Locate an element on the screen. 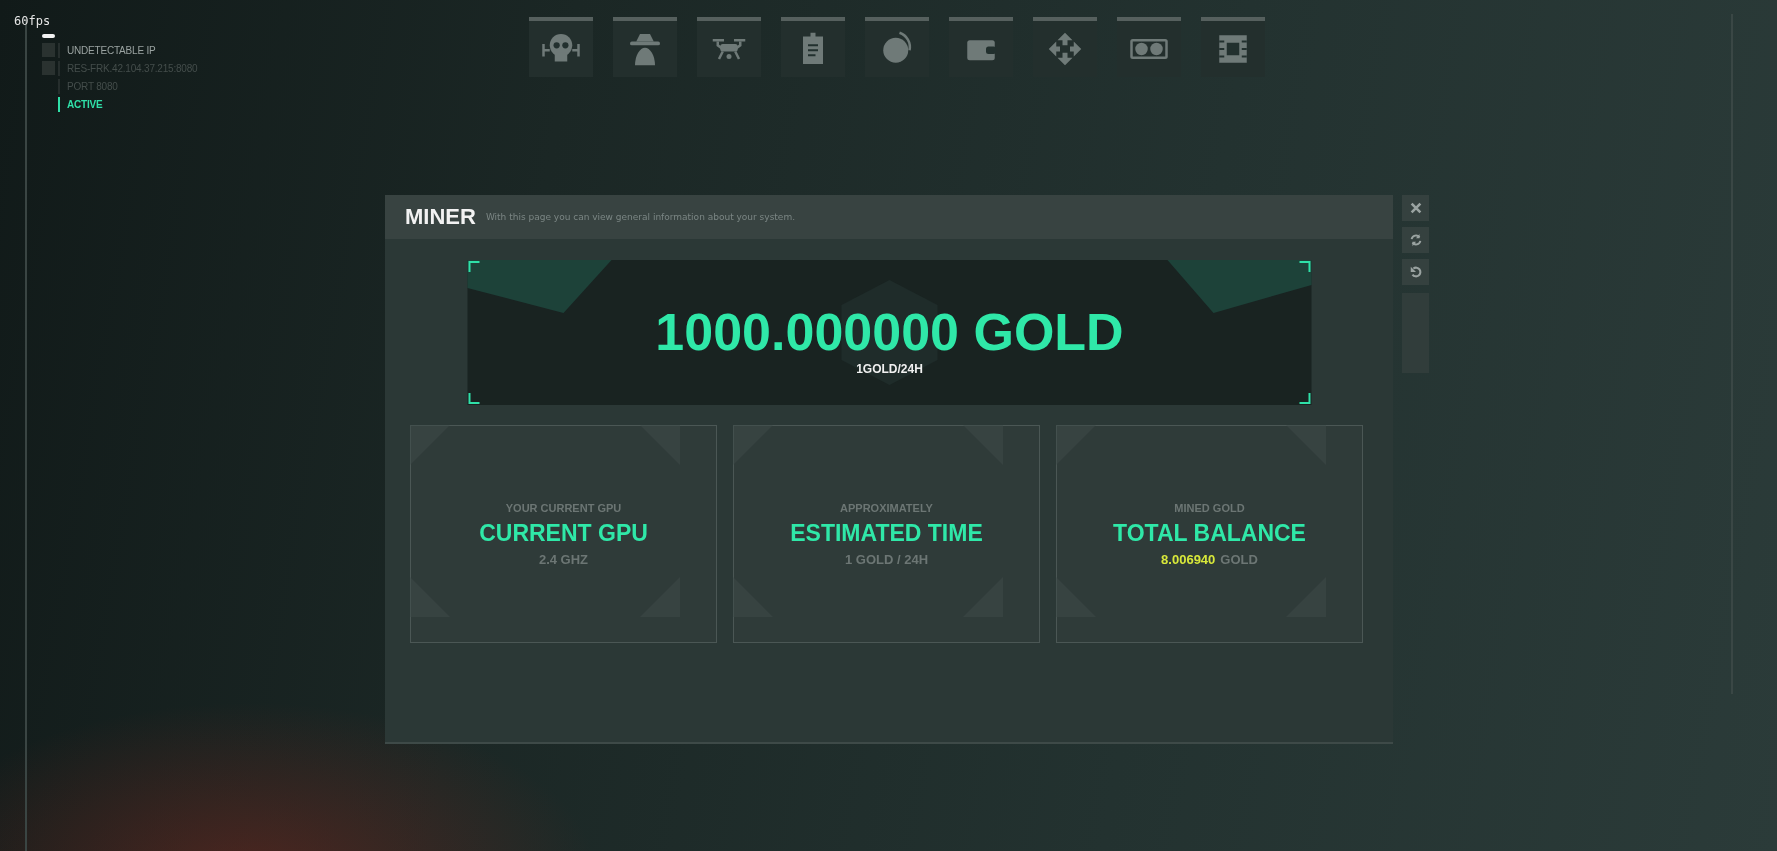 Image resolution: width=1777 pixels, height=851 pixels. main-amount: 1000.000000 GOLD is located at coordinates (889, 331).